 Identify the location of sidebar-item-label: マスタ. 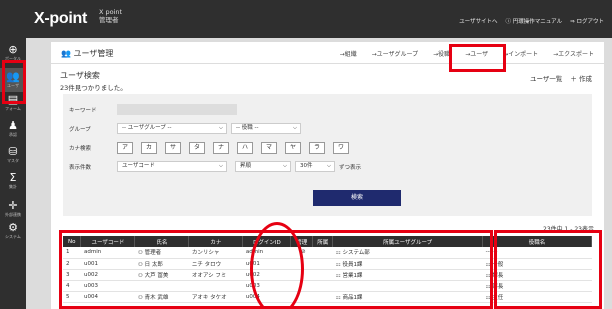
(13, 160).